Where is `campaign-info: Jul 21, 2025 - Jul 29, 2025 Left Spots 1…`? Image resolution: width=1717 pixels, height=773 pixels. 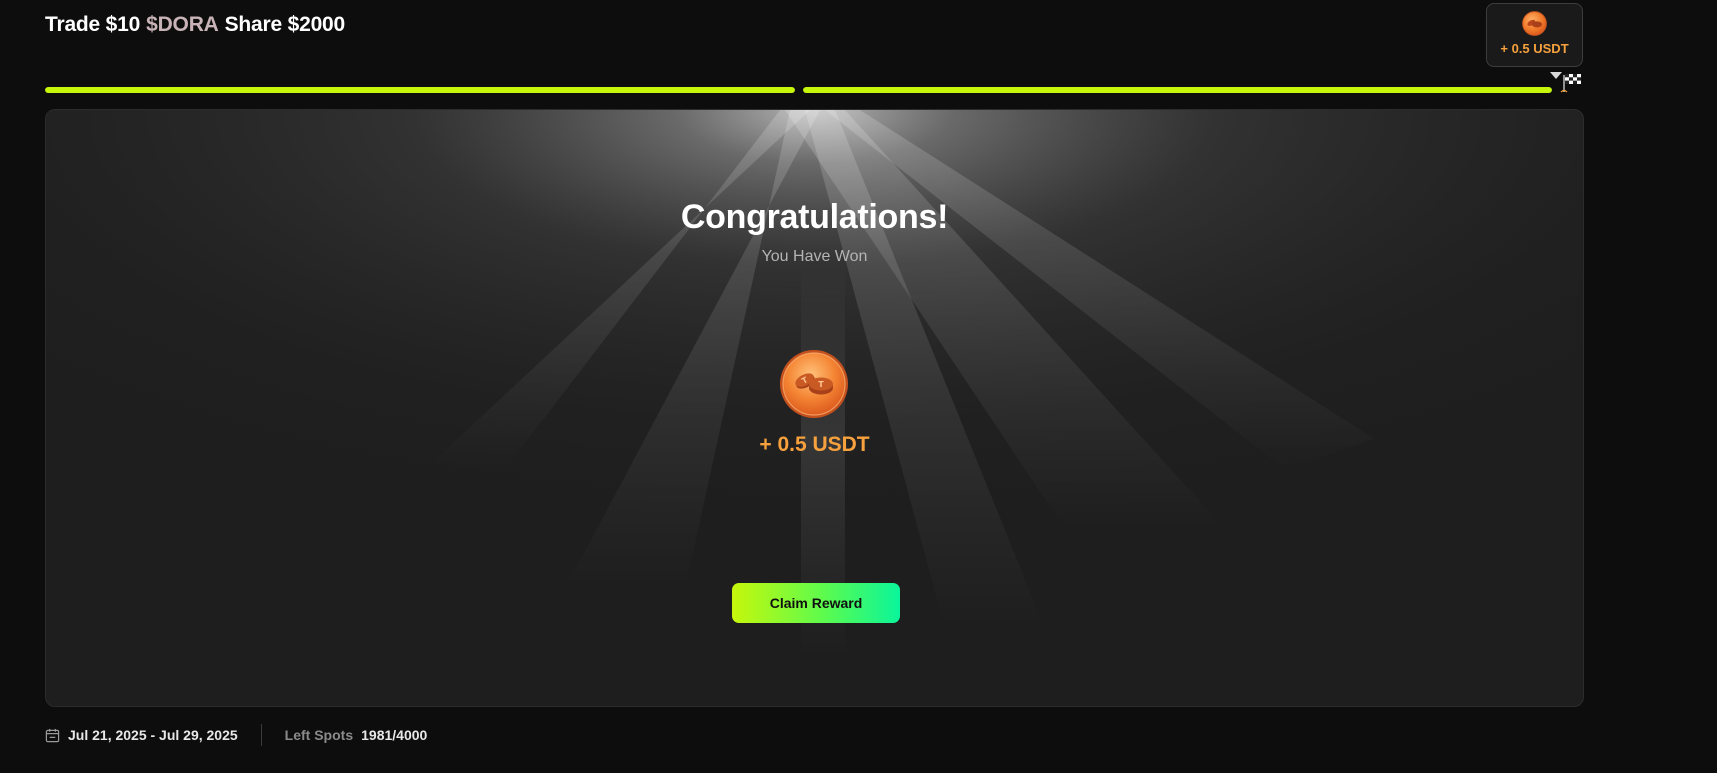 campaign-info: Jul 21, 2025 - Jul 29, 2025 Left Spots 1… is located at coordinates (236, 735).